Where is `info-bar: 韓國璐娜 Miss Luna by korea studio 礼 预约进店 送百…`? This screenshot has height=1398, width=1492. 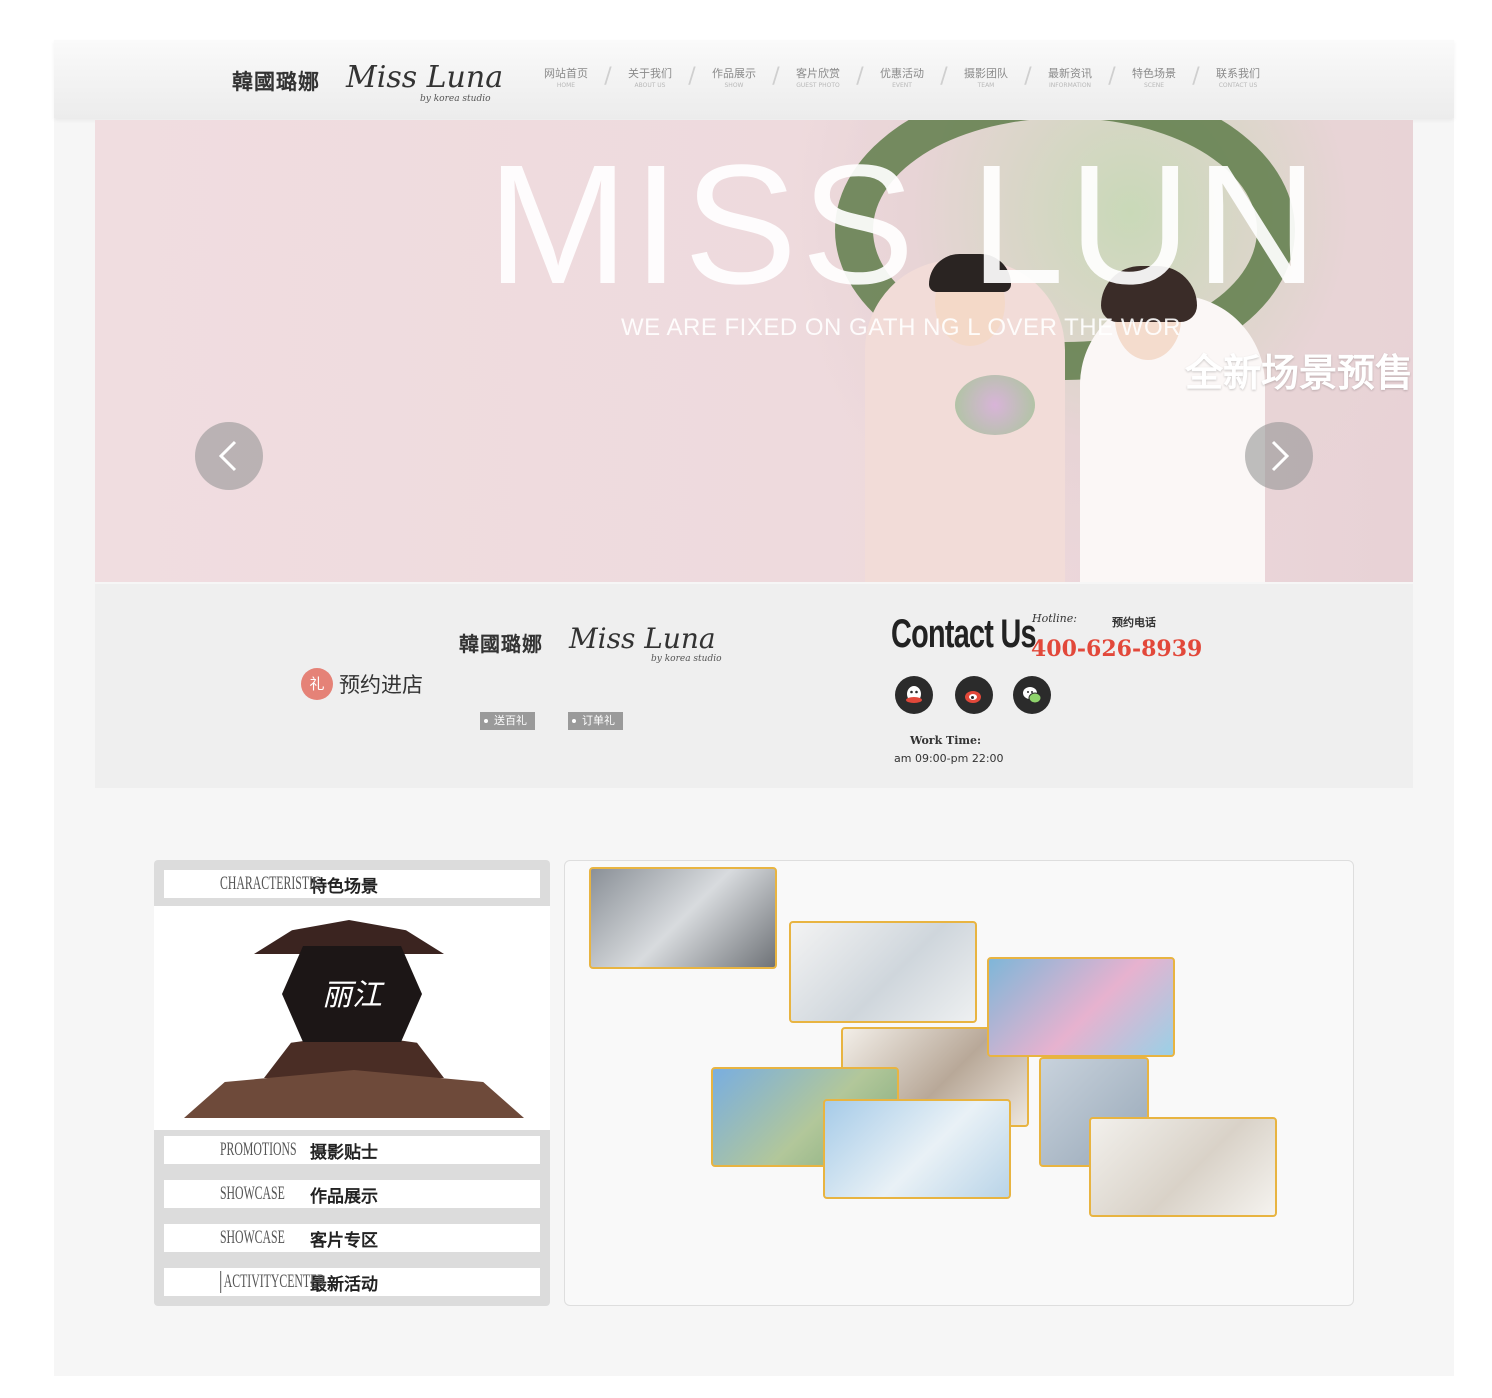
info-bar: 韓國璐娜 Miss Luna by korea studio 礼 预约进店 送百… is located at coordinates (754, 686).